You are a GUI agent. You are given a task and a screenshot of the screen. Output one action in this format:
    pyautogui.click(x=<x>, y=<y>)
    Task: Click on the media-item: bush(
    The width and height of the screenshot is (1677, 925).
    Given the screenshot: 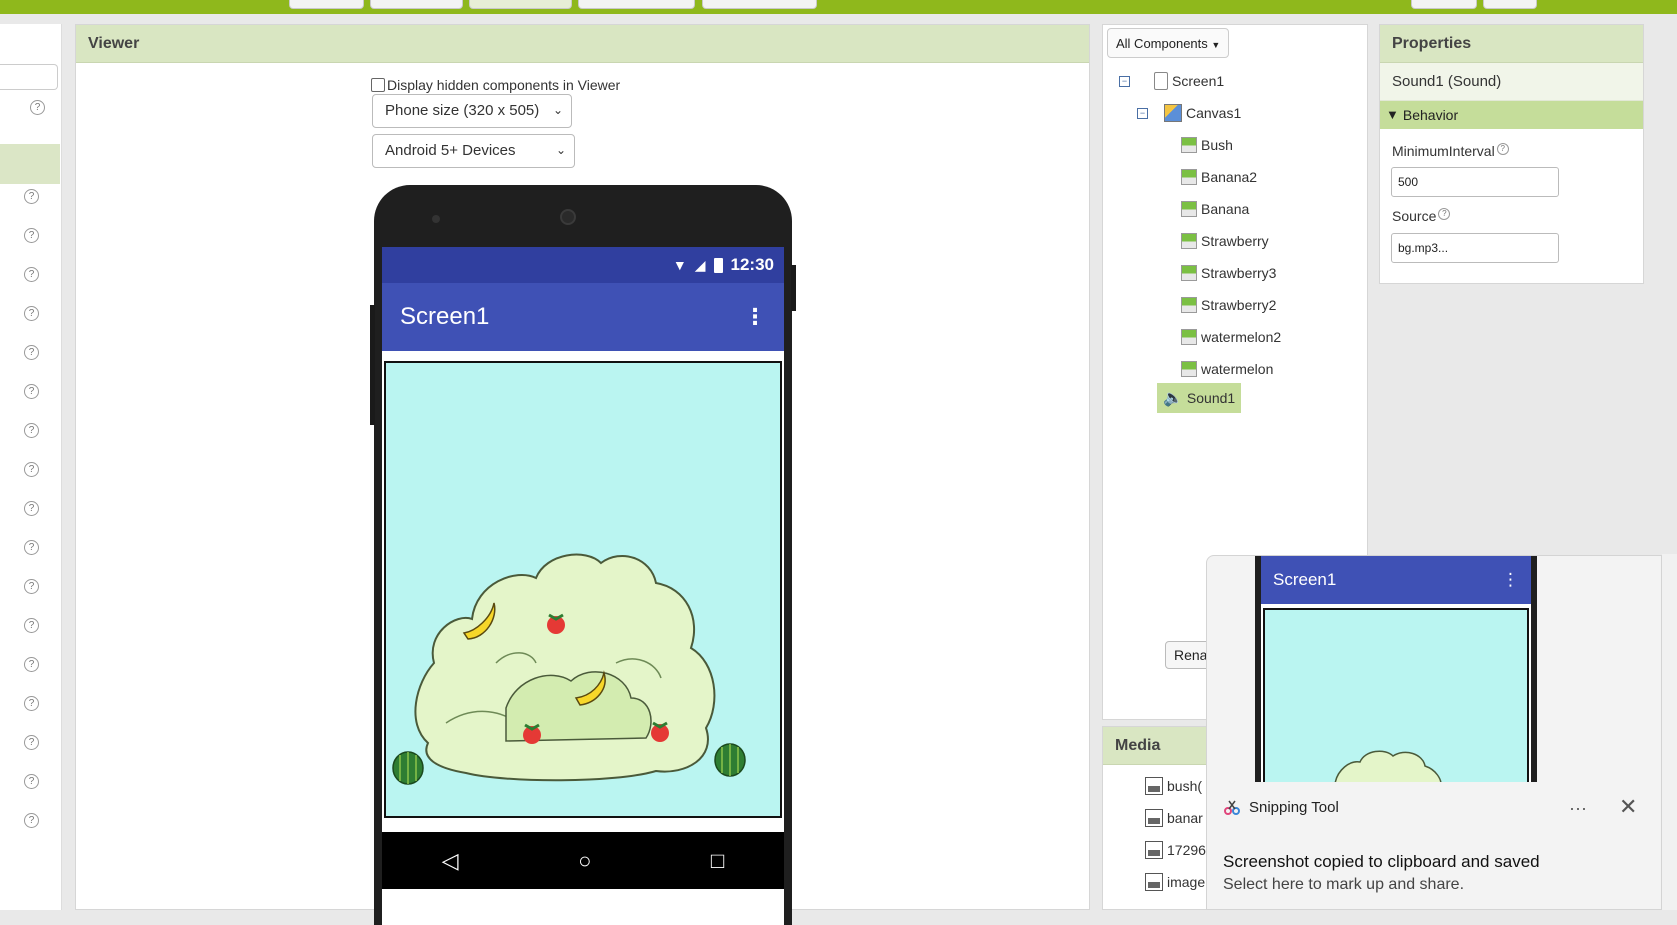 What is the action you would take?
    pyautogui.click(x=1173, y=786)
    